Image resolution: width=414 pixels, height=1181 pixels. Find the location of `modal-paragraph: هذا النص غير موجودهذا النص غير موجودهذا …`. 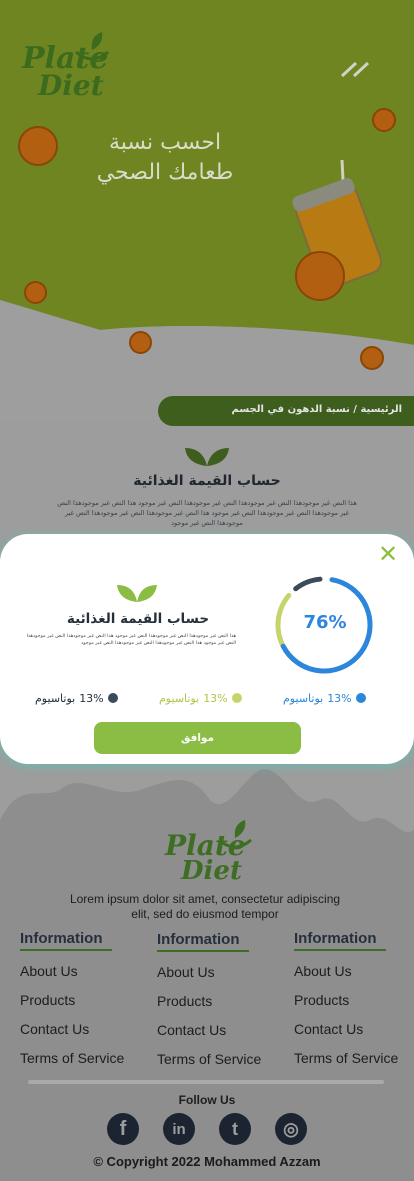

modal-paragraph: هذا النص غير موجودهذا النص غير موجودهذا … is located at coordinates (131, 640).